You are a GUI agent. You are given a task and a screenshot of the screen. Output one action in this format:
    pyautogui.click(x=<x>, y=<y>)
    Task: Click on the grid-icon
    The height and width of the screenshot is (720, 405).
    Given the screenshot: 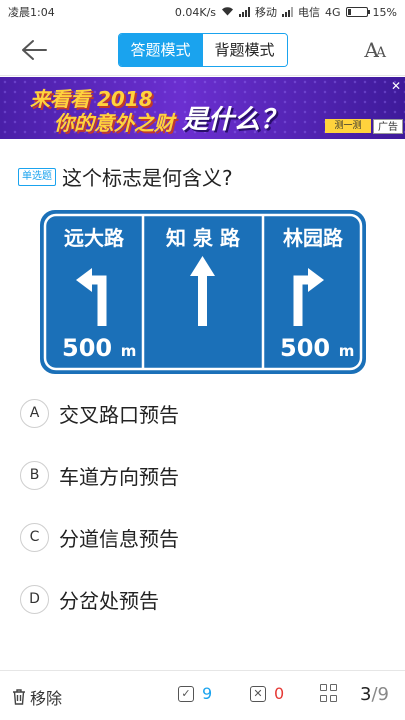 What is the action you would take?
    pyautogui.click(x=329, y=693)
    